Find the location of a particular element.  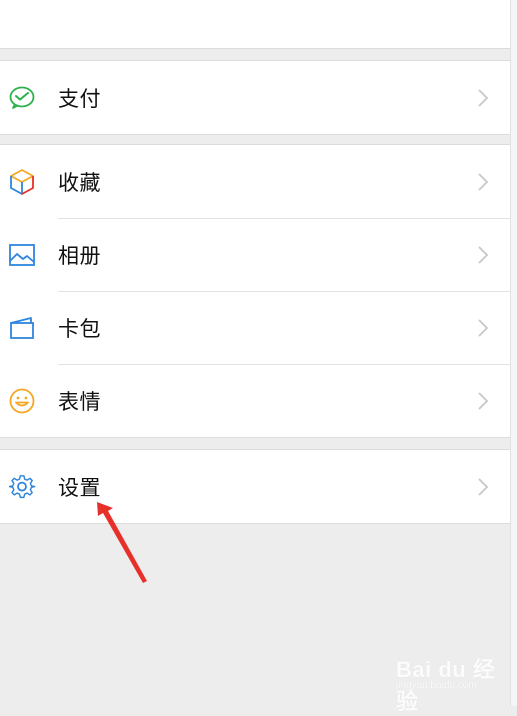

wechat-pay-icon is located at coordinates (22, 98).